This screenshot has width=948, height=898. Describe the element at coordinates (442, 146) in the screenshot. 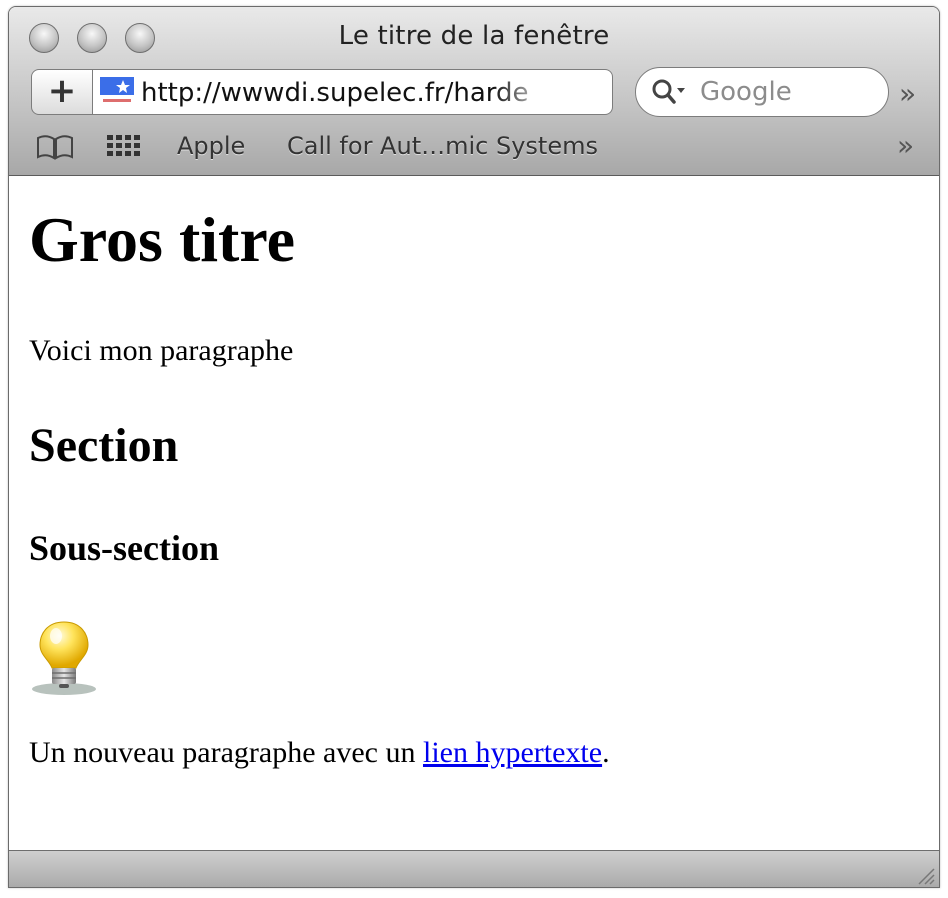

I see `bookmark-call-for-autonomic-systems: Call for Aut…mic Systems` at that location.